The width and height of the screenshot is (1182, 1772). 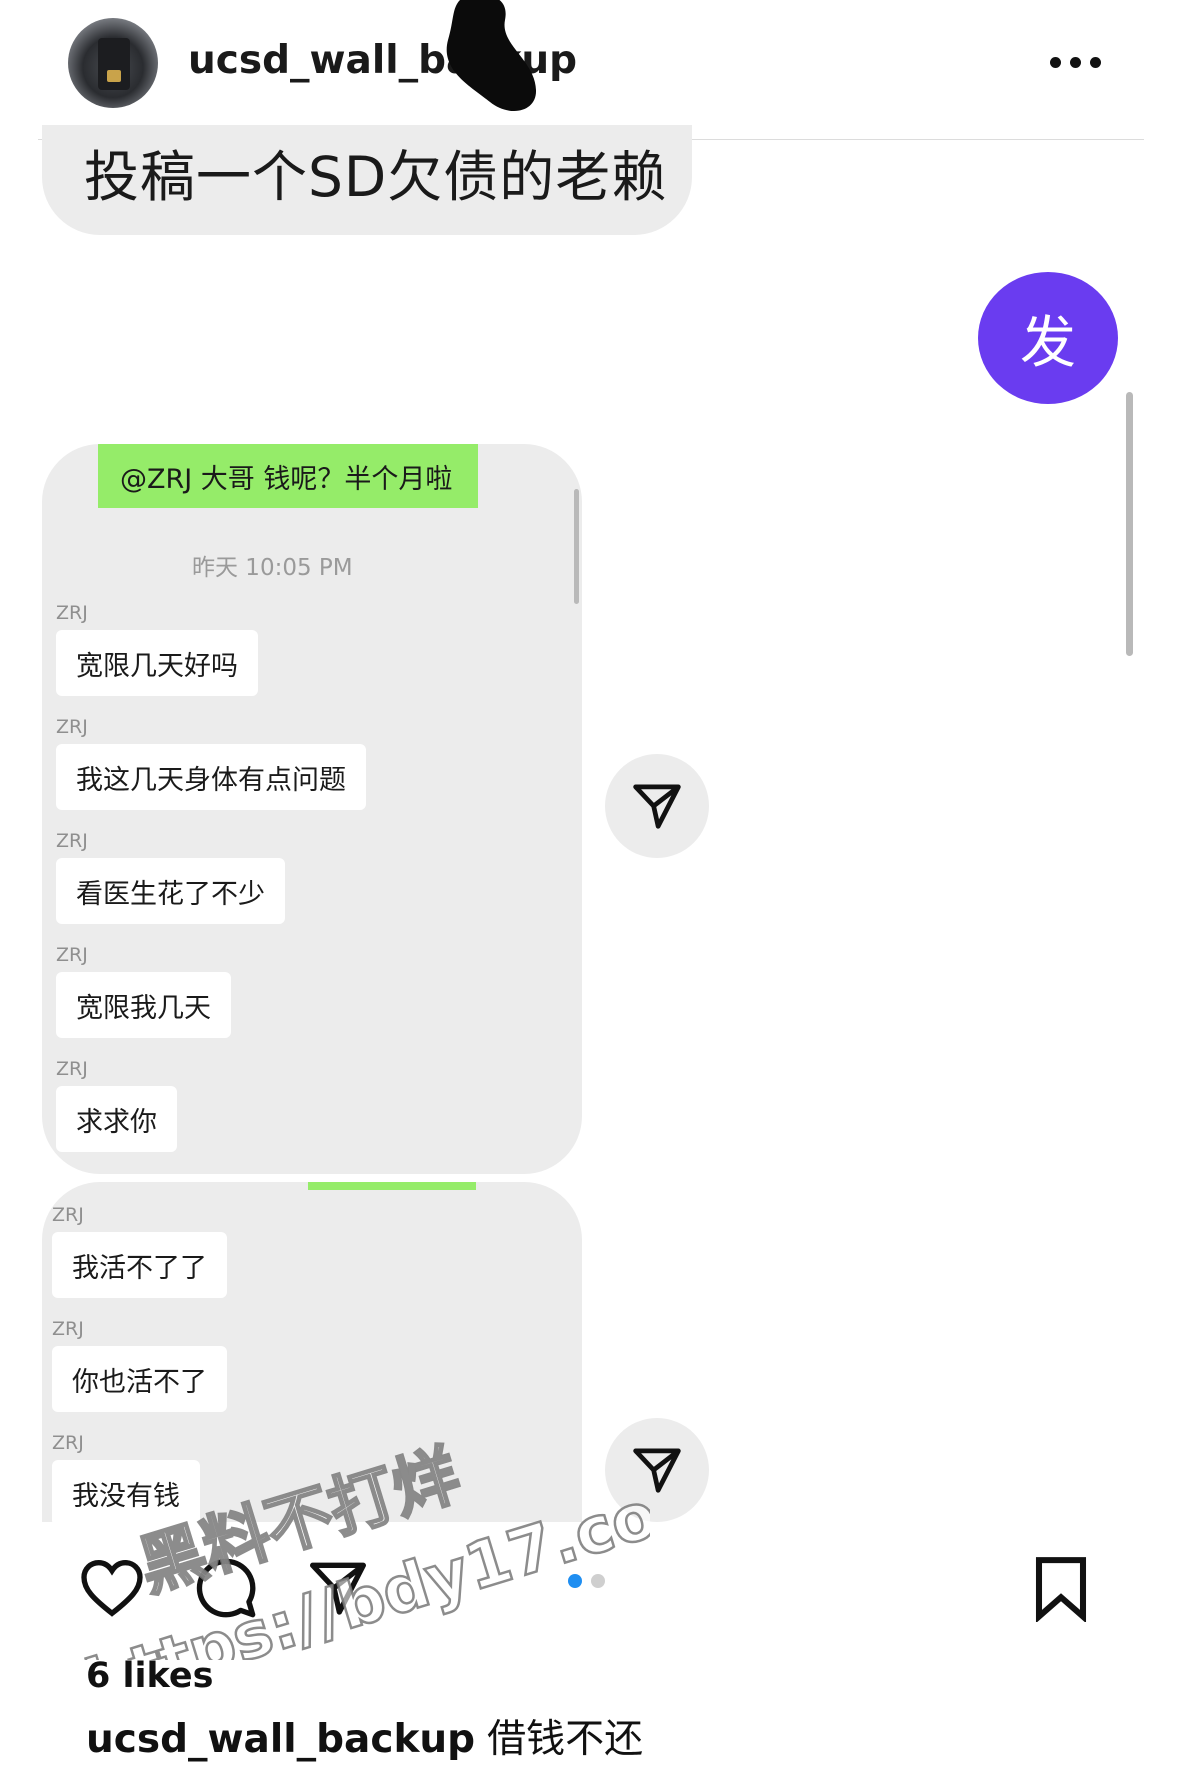 What do you see at coordinates (575, 1581) in the screenshot?
I see `carousel-dot-active` at bounding box center [575, 1581].